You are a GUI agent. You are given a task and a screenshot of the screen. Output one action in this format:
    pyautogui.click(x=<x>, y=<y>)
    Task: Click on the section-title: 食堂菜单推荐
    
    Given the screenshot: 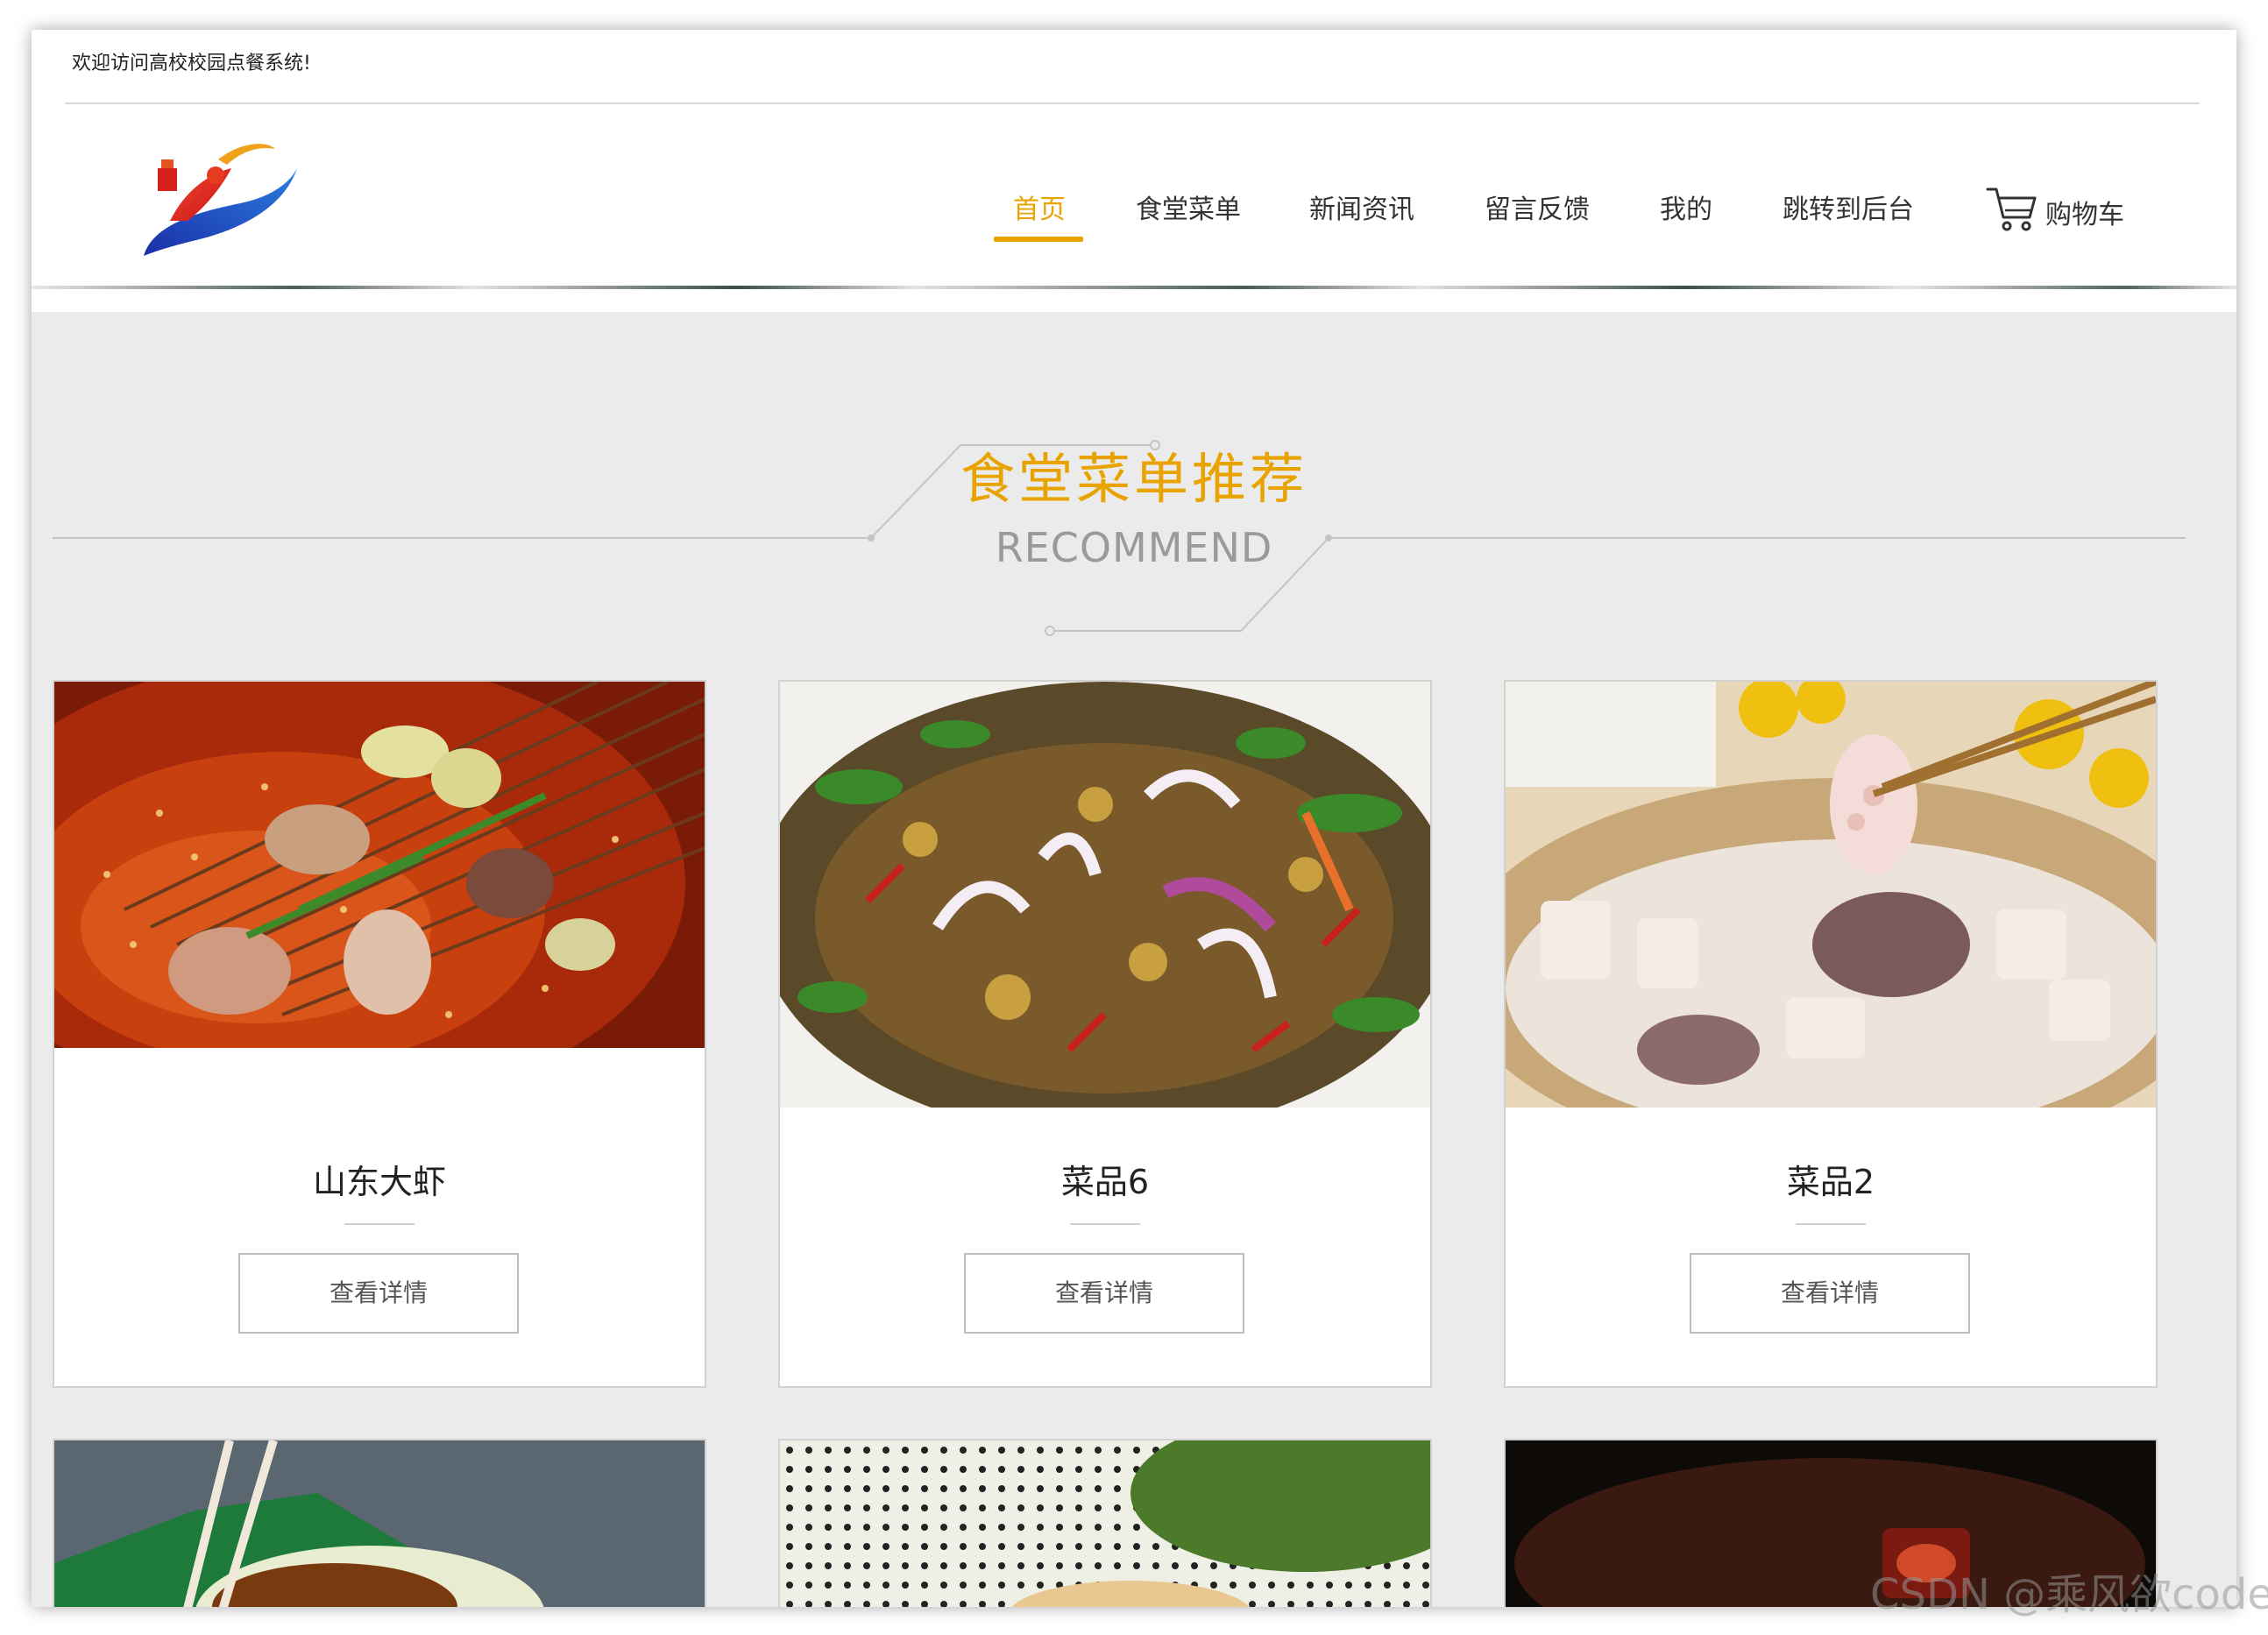 What is the action you would take?
    pyautogui.click(x=1134, y=479)
    